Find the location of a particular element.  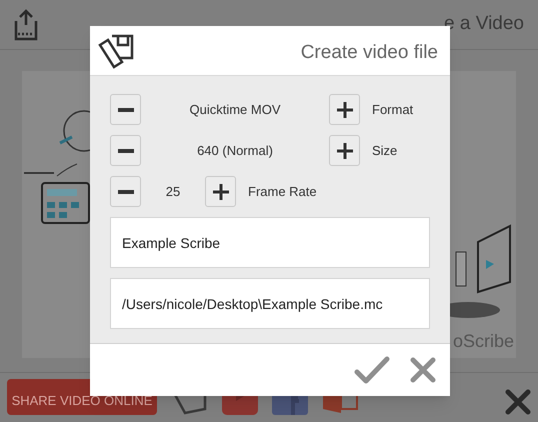

dialog-title: Create video file is located at coordinates (369, 53).